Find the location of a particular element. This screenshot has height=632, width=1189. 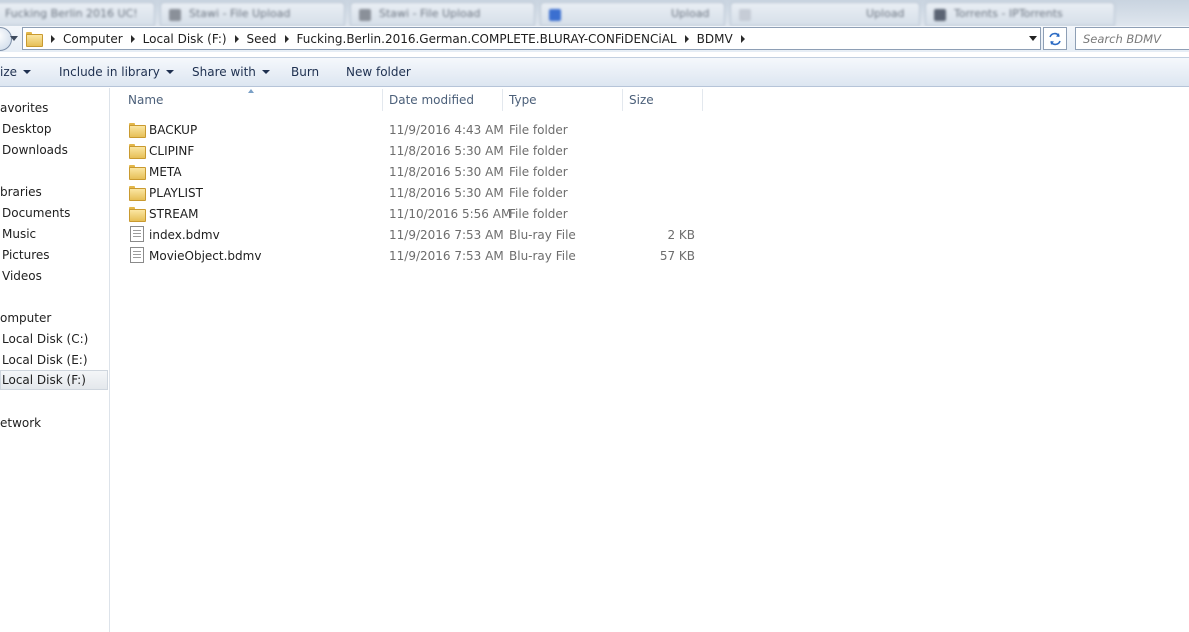

nav-desktop: Desktop is located at coordinates (27, 129).